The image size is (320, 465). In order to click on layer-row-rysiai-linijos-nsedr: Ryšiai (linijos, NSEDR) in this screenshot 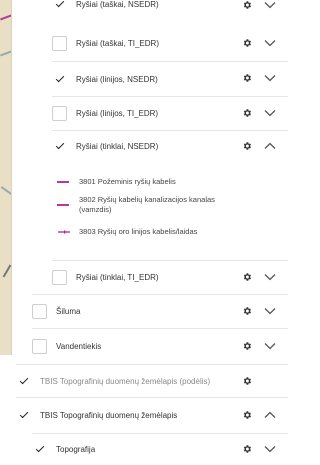, I will do `click(170, 78)`.